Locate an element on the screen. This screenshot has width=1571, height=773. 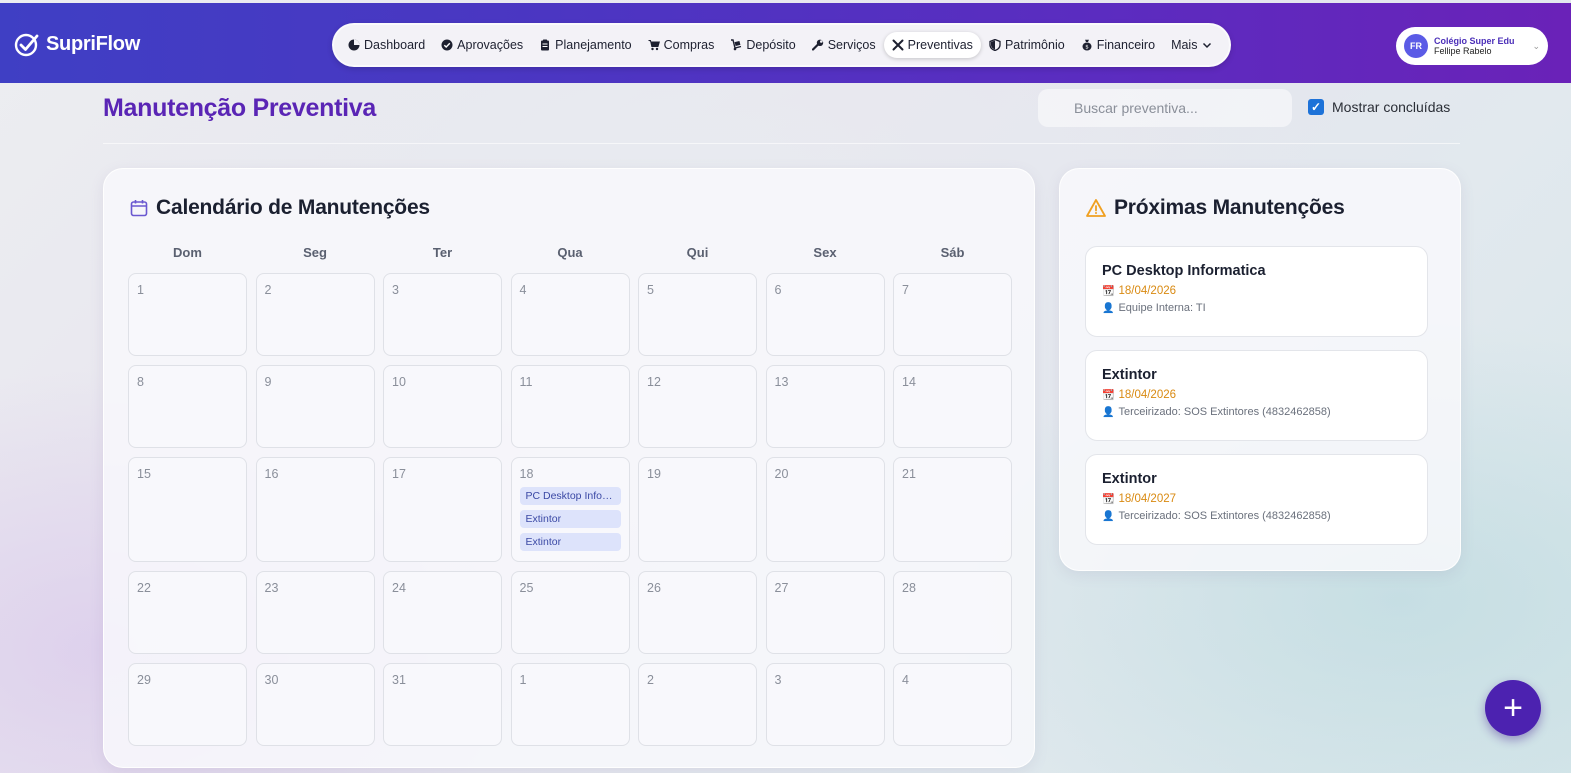
day-number: 30 is located at coordinates (271, 680).